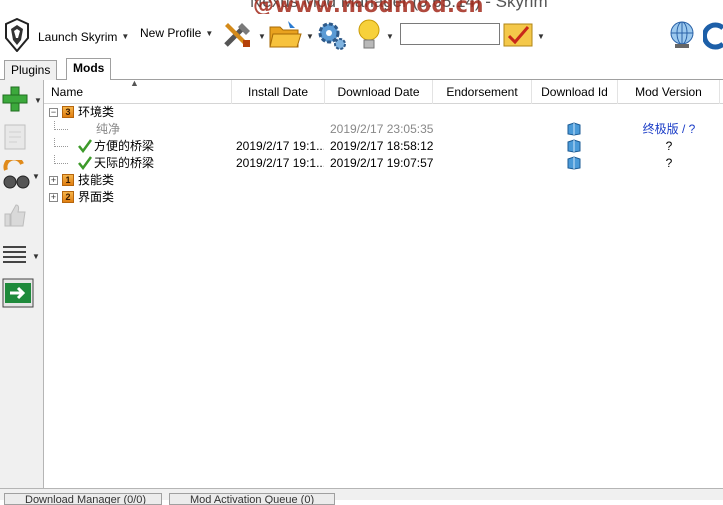  I want to click on category-row: +2 界面类, so click(383, 197).